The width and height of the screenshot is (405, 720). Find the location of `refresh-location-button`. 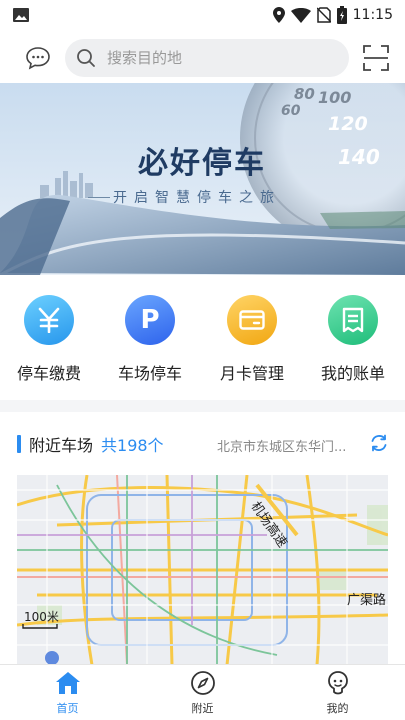

refresh-location-button is located at coordinates (379, 443).